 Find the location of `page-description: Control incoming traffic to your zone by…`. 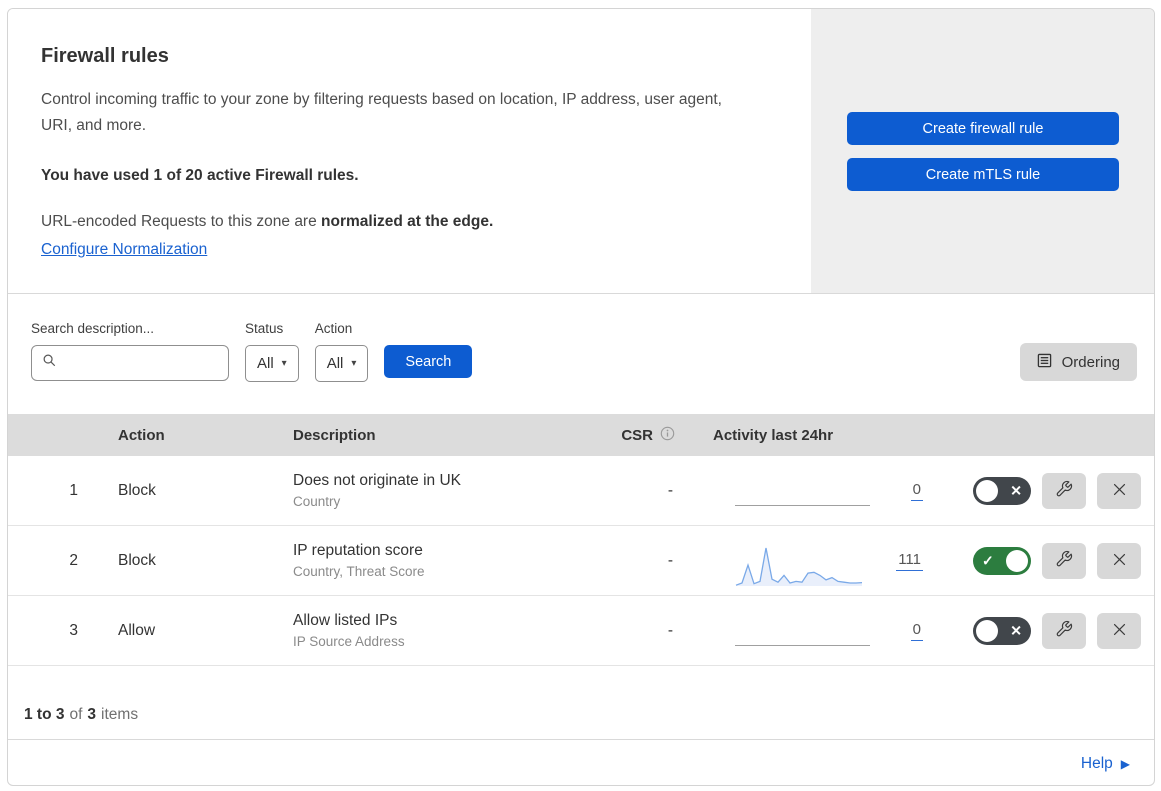

page-description: Control incoming traffic to your zone by… is located at coordinates (381, 112).